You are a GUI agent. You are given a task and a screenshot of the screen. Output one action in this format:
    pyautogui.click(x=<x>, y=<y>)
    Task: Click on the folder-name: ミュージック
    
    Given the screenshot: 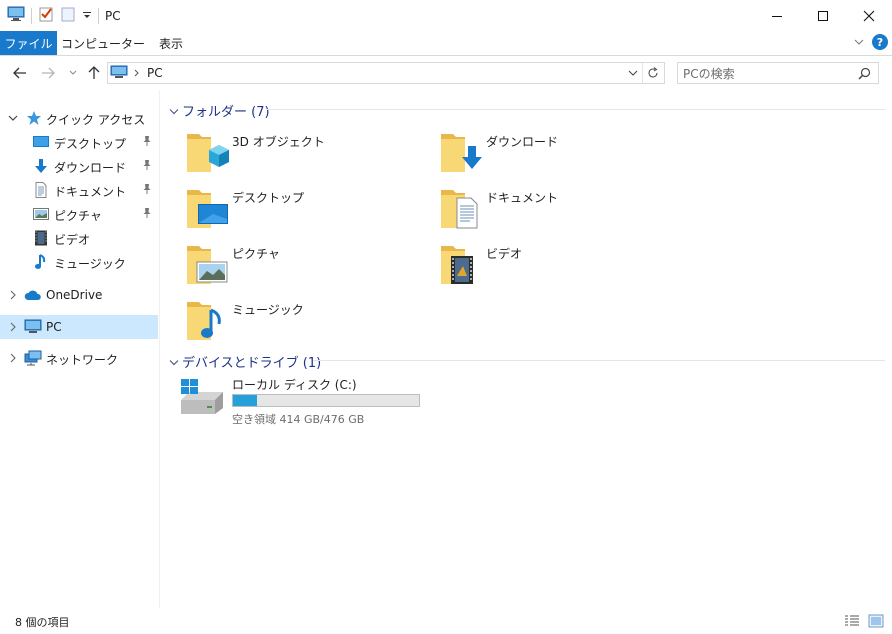 What is the action you would take?
    pyautogui.click(x=268, y=310)
    